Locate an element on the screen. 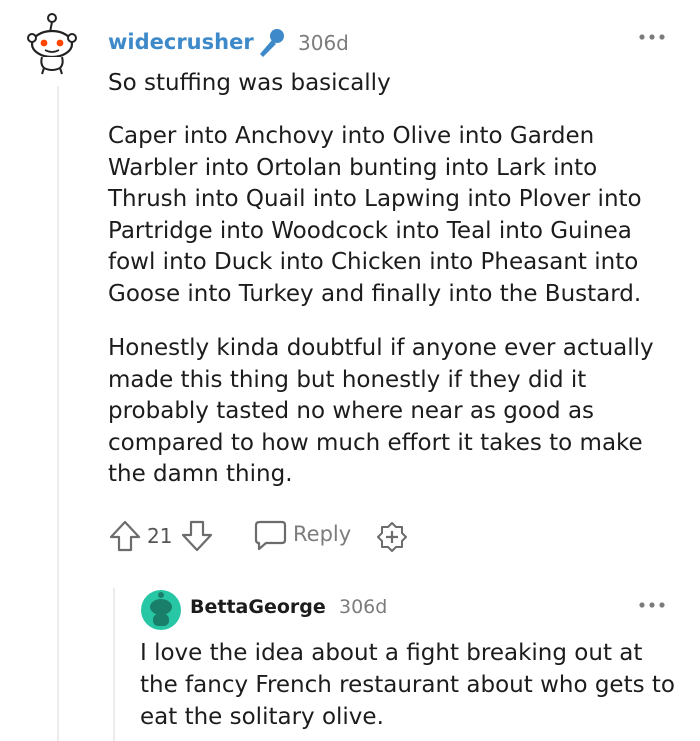  comment-timestamp: 306d is located at coordinates (323, 43).